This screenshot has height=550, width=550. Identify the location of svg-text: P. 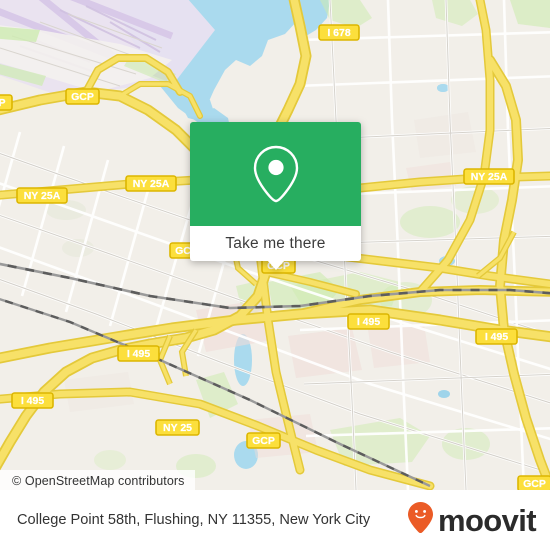
(3, 103).